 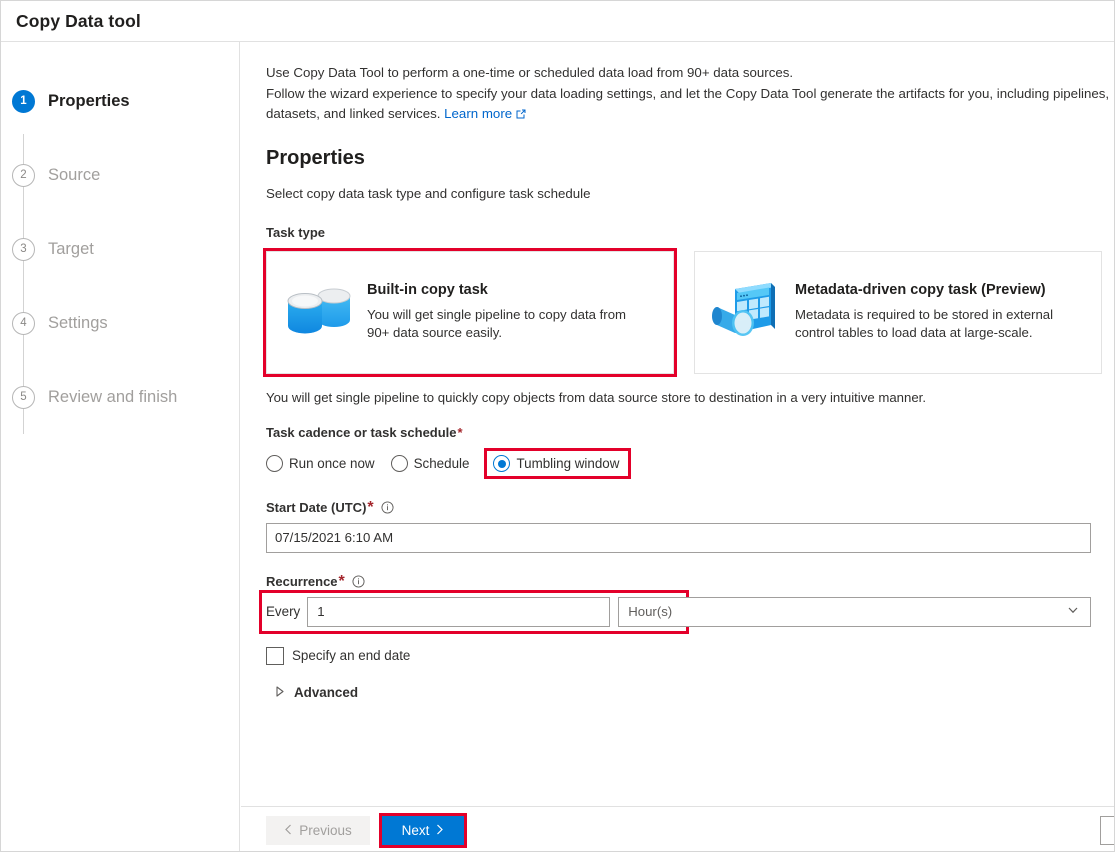 What do you see at coordinates (557, 21) in the screenshot?
I see `window-header: Copy Data tool` at bounding box center [557, 21].